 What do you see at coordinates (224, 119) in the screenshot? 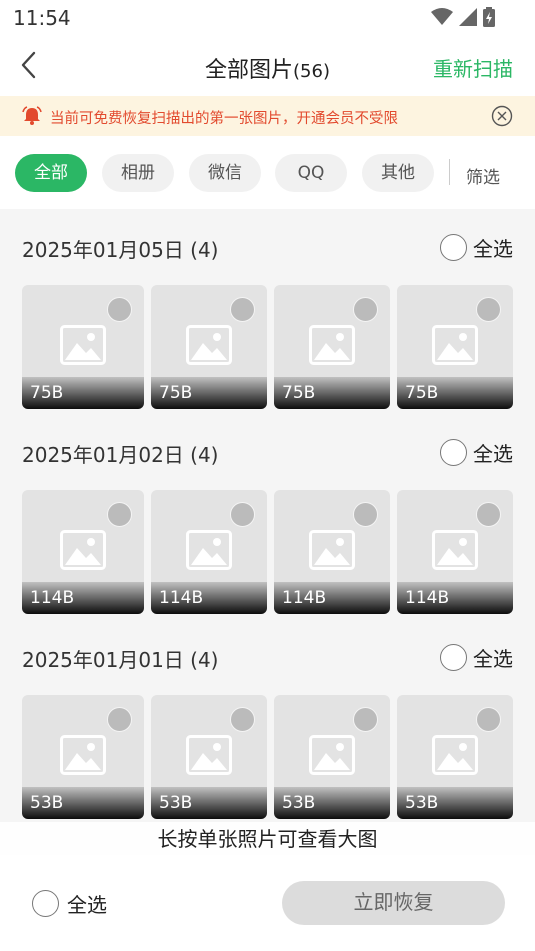
I see `notice-text: 当前可免费恢复扫描出的第一张图片，开通会员不受限` at bounding box center [224, 119].